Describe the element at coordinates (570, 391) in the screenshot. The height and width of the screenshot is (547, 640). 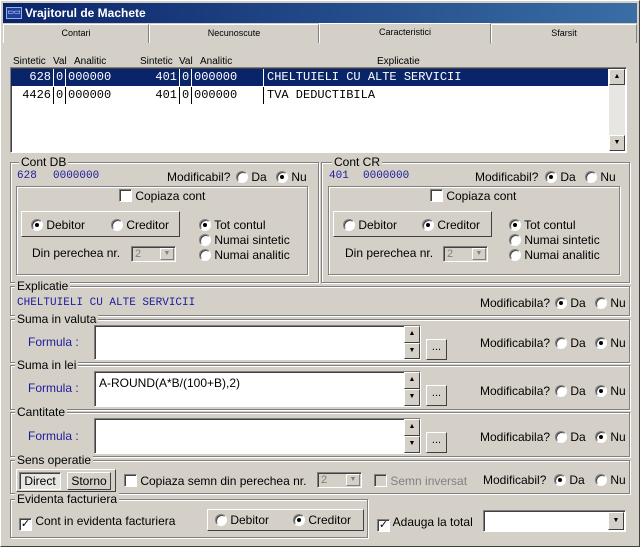
I see `suma-lei-da-radio: Da` at that location.